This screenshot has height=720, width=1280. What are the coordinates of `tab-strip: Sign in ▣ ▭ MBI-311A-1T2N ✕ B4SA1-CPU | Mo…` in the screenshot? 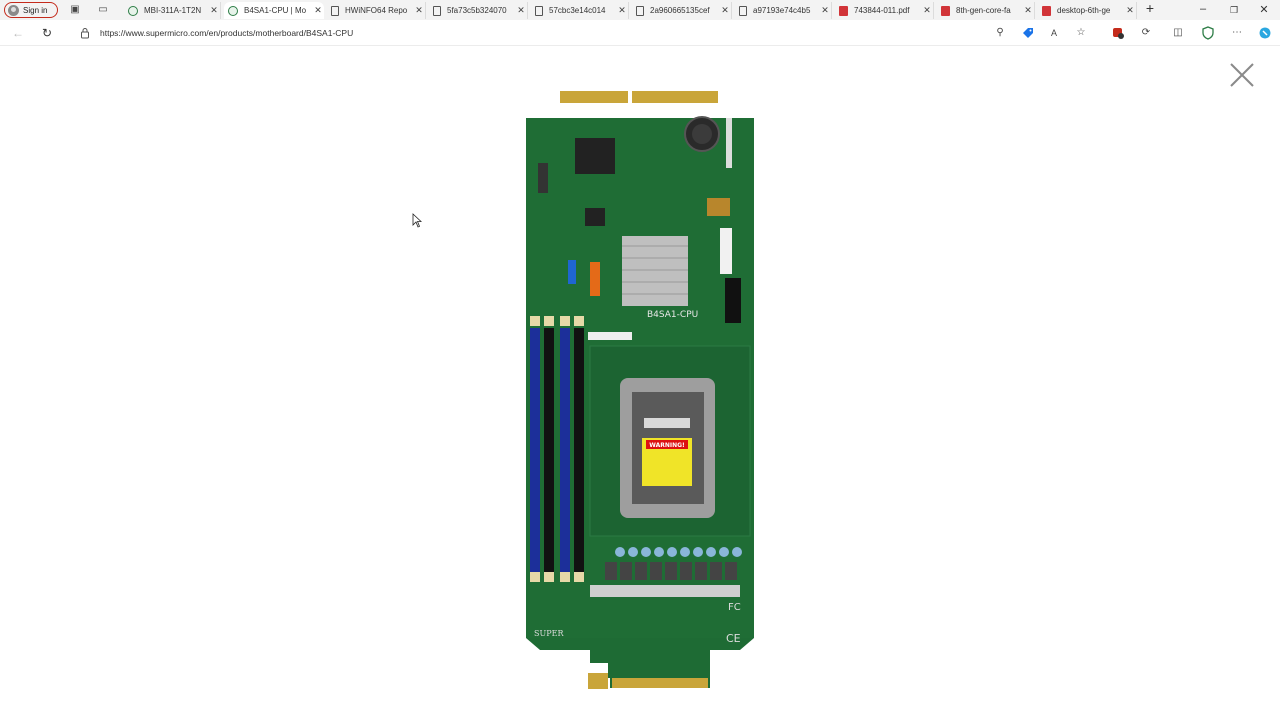 It's located at (640, 10).